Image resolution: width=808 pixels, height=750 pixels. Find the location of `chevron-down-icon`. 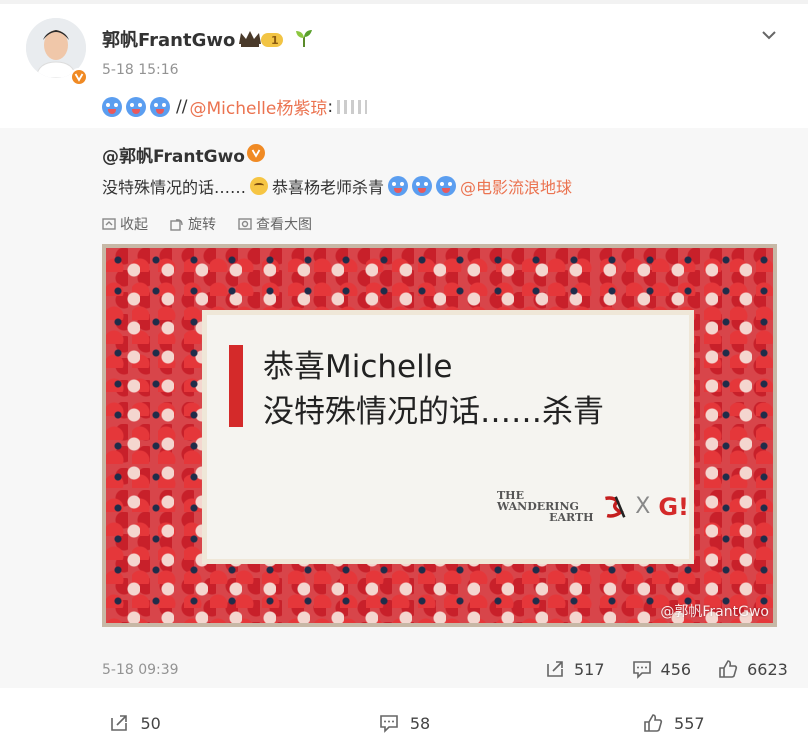

chevron-down-icon is located at coordinates (769, 35).